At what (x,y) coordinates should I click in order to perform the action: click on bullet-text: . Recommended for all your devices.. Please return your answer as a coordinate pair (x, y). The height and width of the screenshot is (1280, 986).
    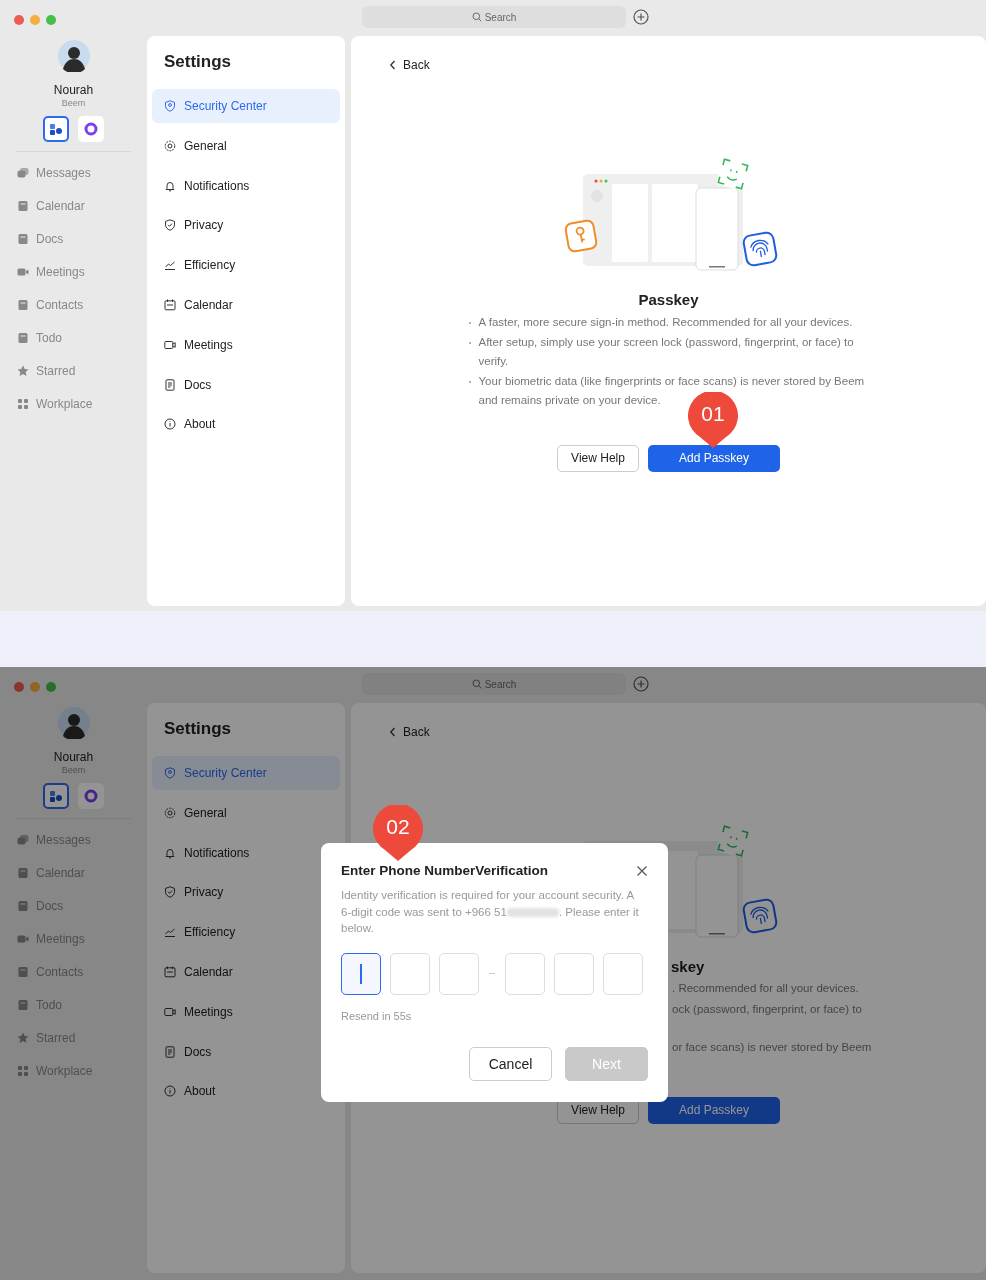
    Looking at the image, I should click on (765, 988).